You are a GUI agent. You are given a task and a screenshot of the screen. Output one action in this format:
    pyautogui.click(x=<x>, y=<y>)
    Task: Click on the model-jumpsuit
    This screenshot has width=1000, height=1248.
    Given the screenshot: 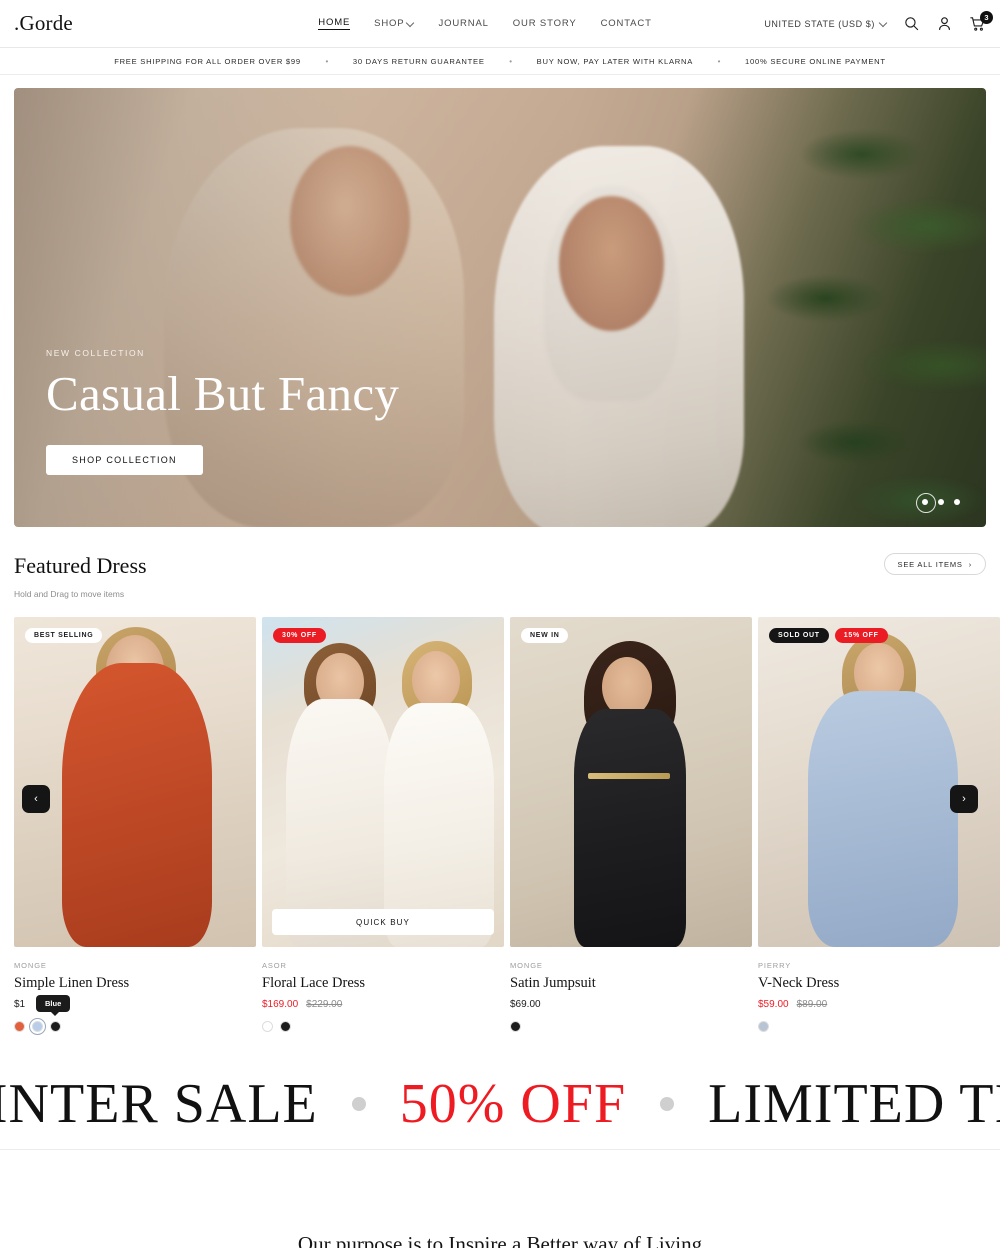 What is the action you would take?
    pyautogui.click(x=630, y=828)
    